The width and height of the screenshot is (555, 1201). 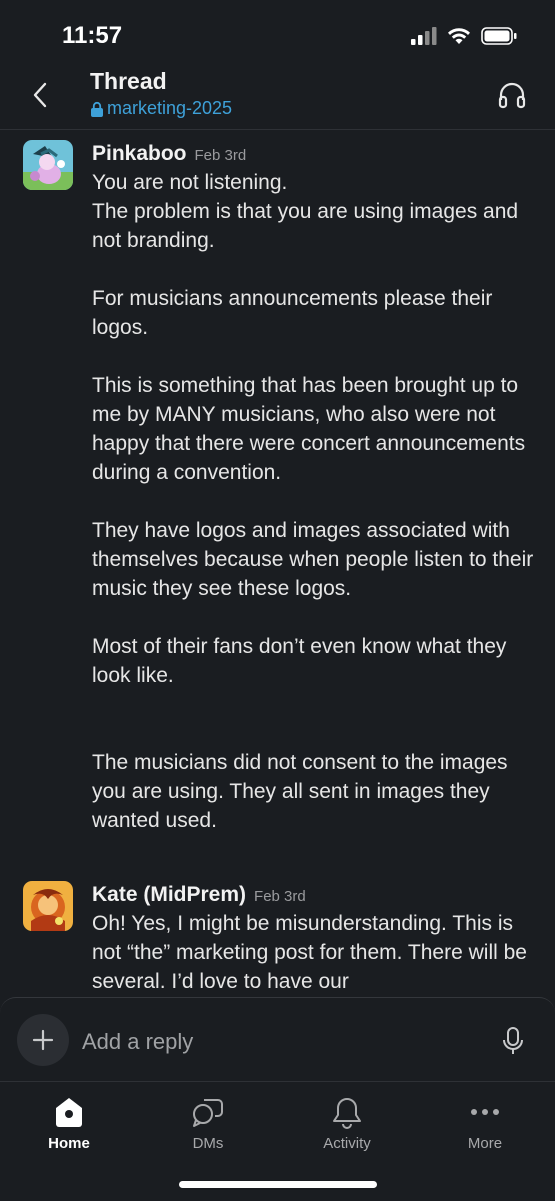 I want to click on tab-label: Home, so click(x=69, y=1143).